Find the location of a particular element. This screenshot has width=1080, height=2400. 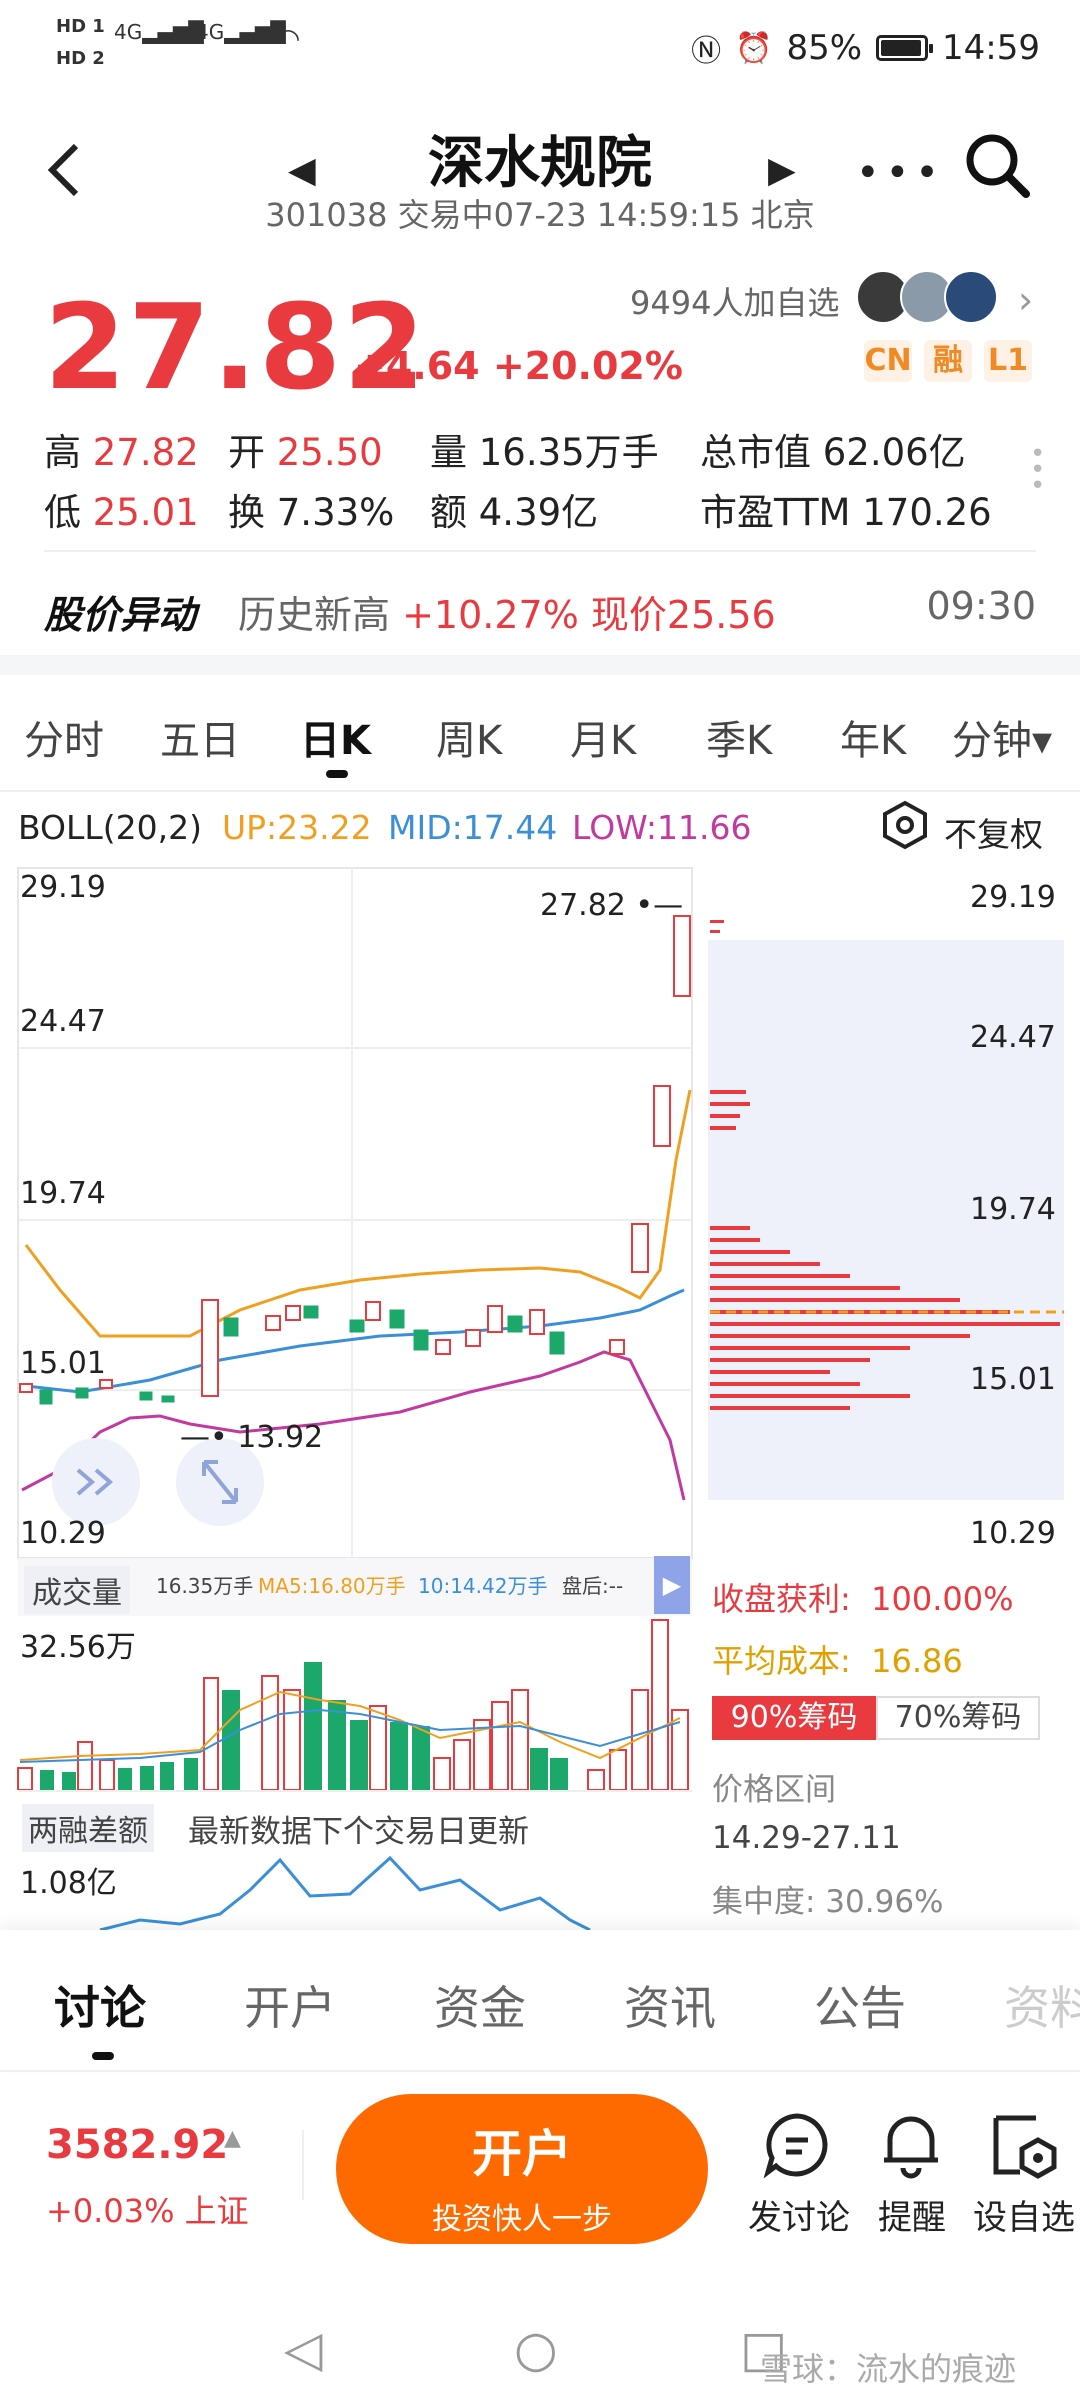

tab-daily-k: 日K is located at coordinates (335, 737).